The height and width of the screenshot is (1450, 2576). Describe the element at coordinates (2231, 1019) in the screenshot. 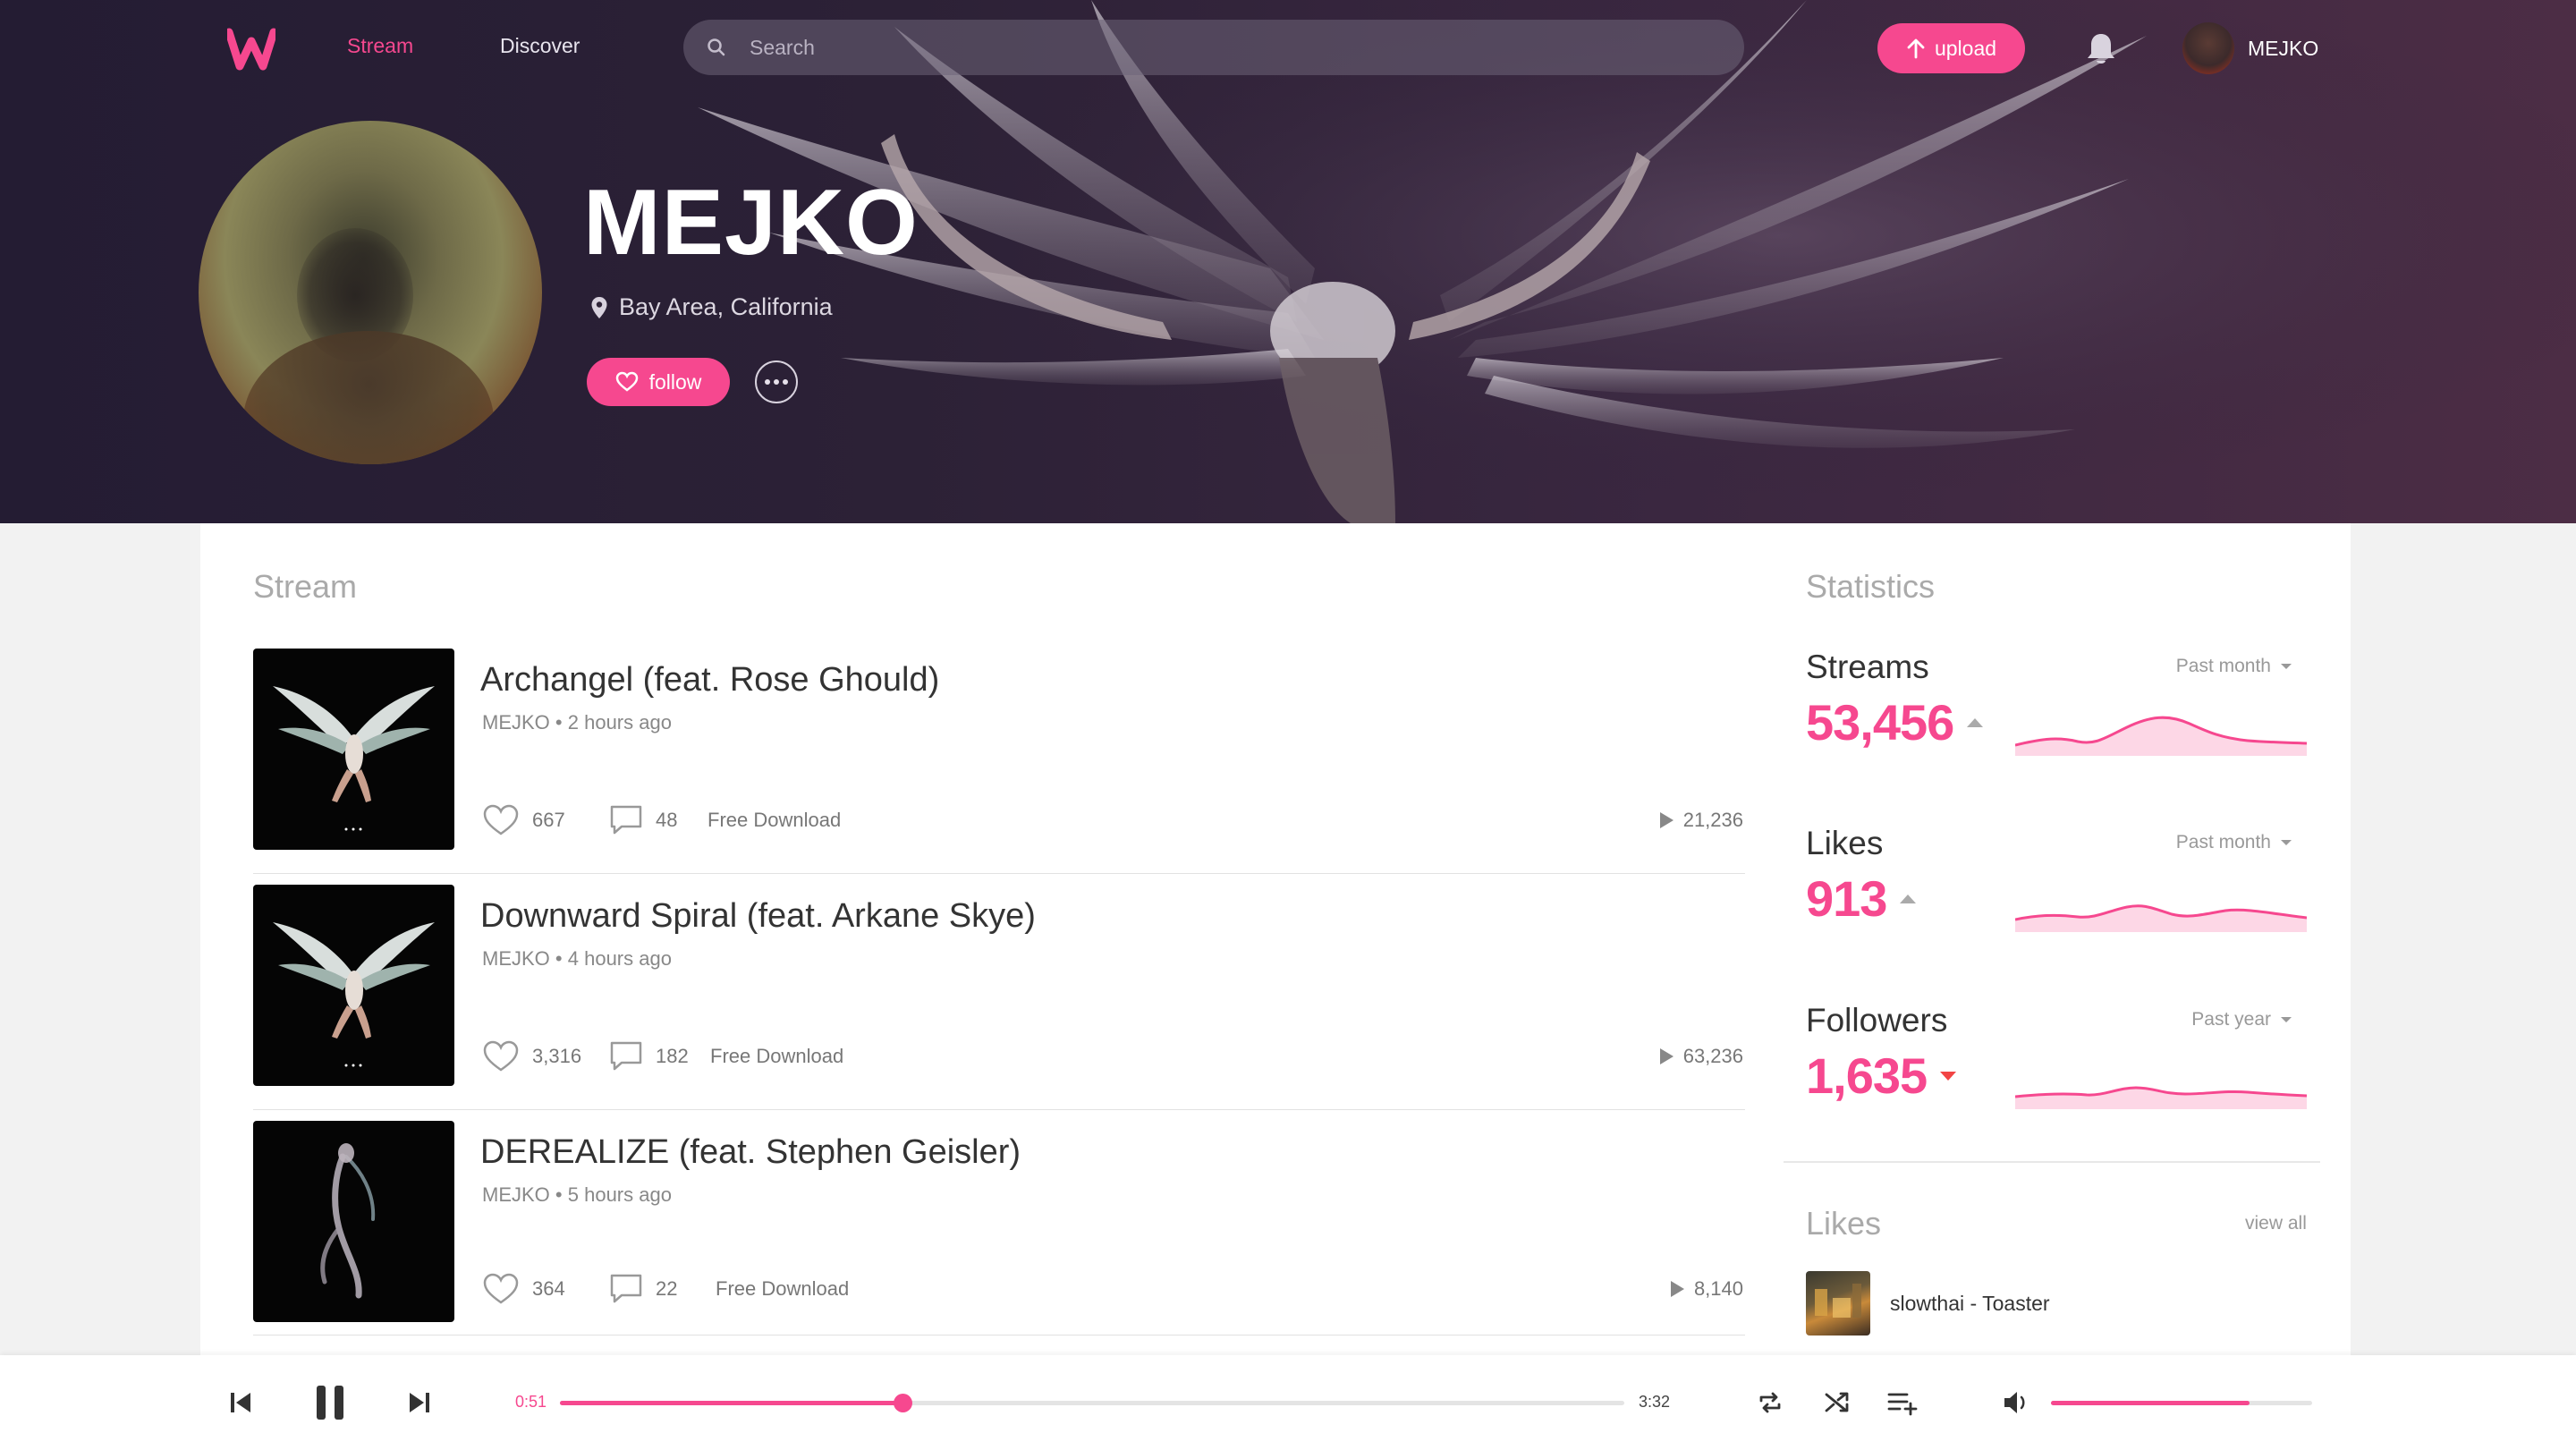

I see `stat-range-label: Past year` at that location.